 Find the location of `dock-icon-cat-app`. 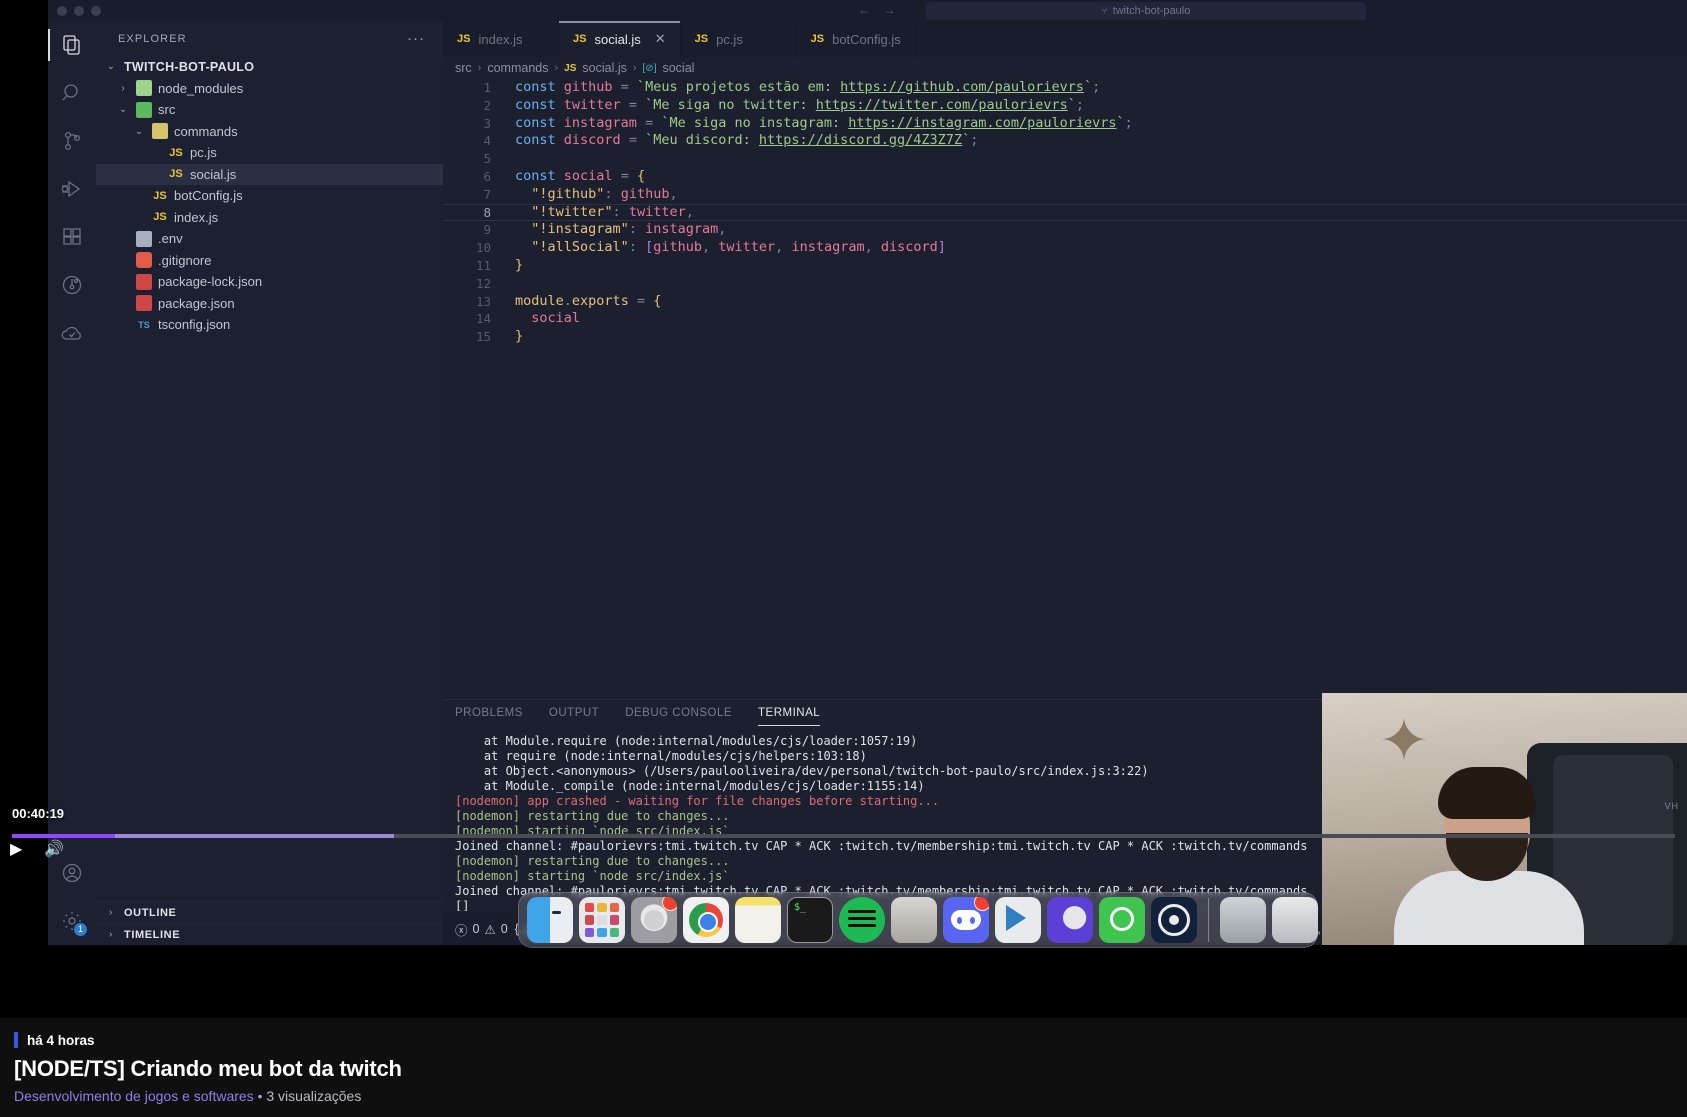

dock-icon-cat-app is located at coordinates (914, 920).